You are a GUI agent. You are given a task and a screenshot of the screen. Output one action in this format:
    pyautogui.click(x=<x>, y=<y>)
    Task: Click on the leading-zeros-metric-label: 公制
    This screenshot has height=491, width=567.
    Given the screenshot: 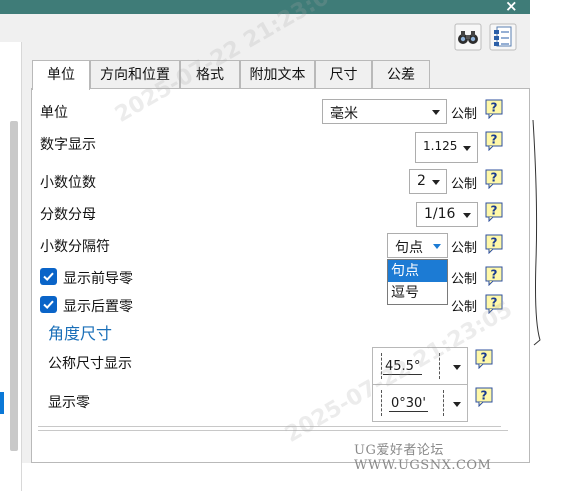 What is the action you would take?
    pyautogui.click(x=464, y=279)
    